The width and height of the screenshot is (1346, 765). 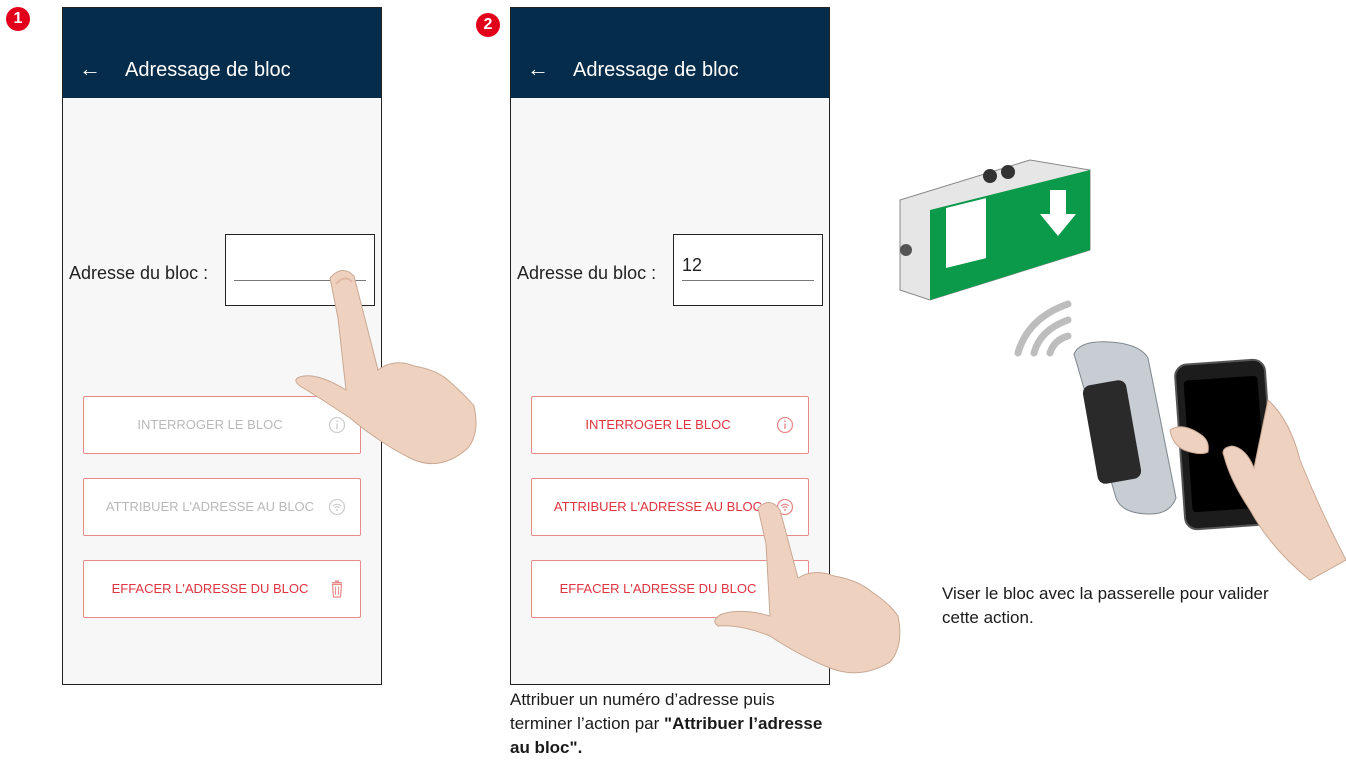 What do you see at coordinates (658, 424) in the screenshot?
I see `query-block-label: INTERROGER LE BLOC` at bounding box center [658, 424].